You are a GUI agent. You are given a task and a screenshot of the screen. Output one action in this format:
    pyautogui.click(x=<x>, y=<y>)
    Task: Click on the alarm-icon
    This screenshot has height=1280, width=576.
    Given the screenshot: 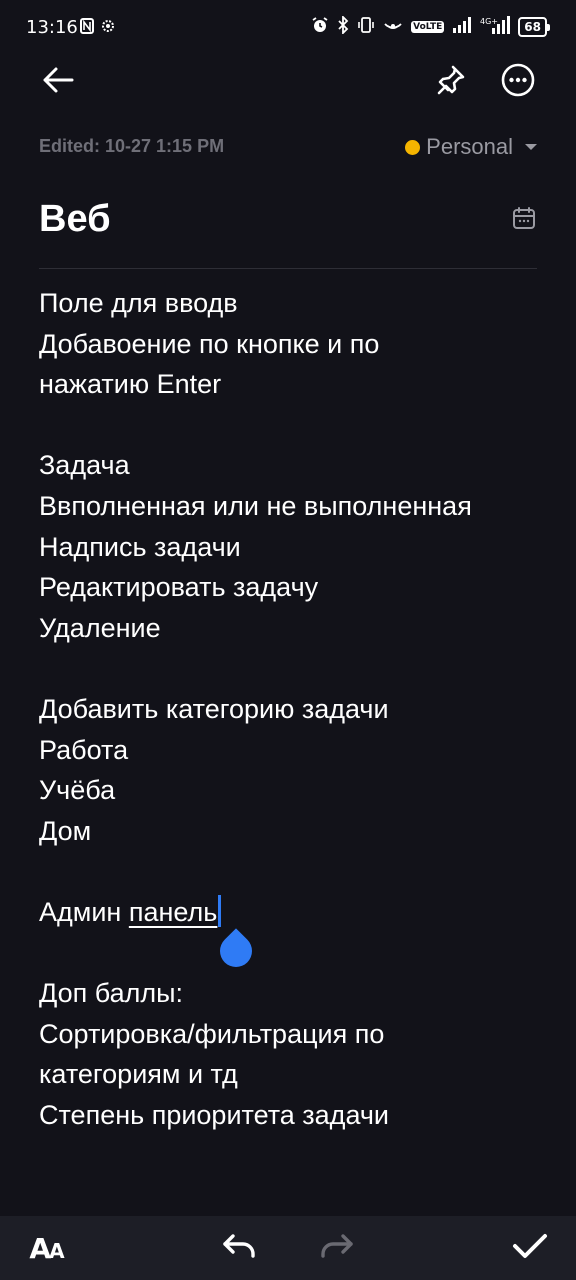 What is the action you would take?
    pyautogui.click(x=320, y=27)
    